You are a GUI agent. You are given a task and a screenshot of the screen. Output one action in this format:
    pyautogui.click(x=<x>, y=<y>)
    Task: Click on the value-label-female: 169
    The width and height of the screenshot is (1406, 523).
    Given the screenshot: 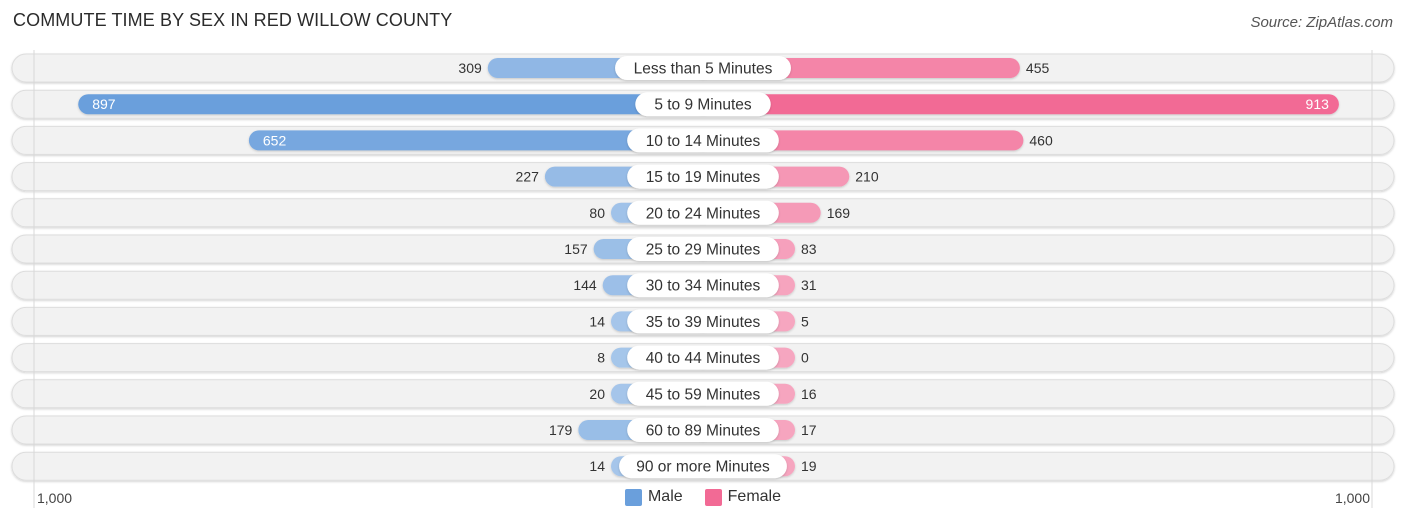 What is the action you would take?
    pyautogui.click(x=839, y=213)
    